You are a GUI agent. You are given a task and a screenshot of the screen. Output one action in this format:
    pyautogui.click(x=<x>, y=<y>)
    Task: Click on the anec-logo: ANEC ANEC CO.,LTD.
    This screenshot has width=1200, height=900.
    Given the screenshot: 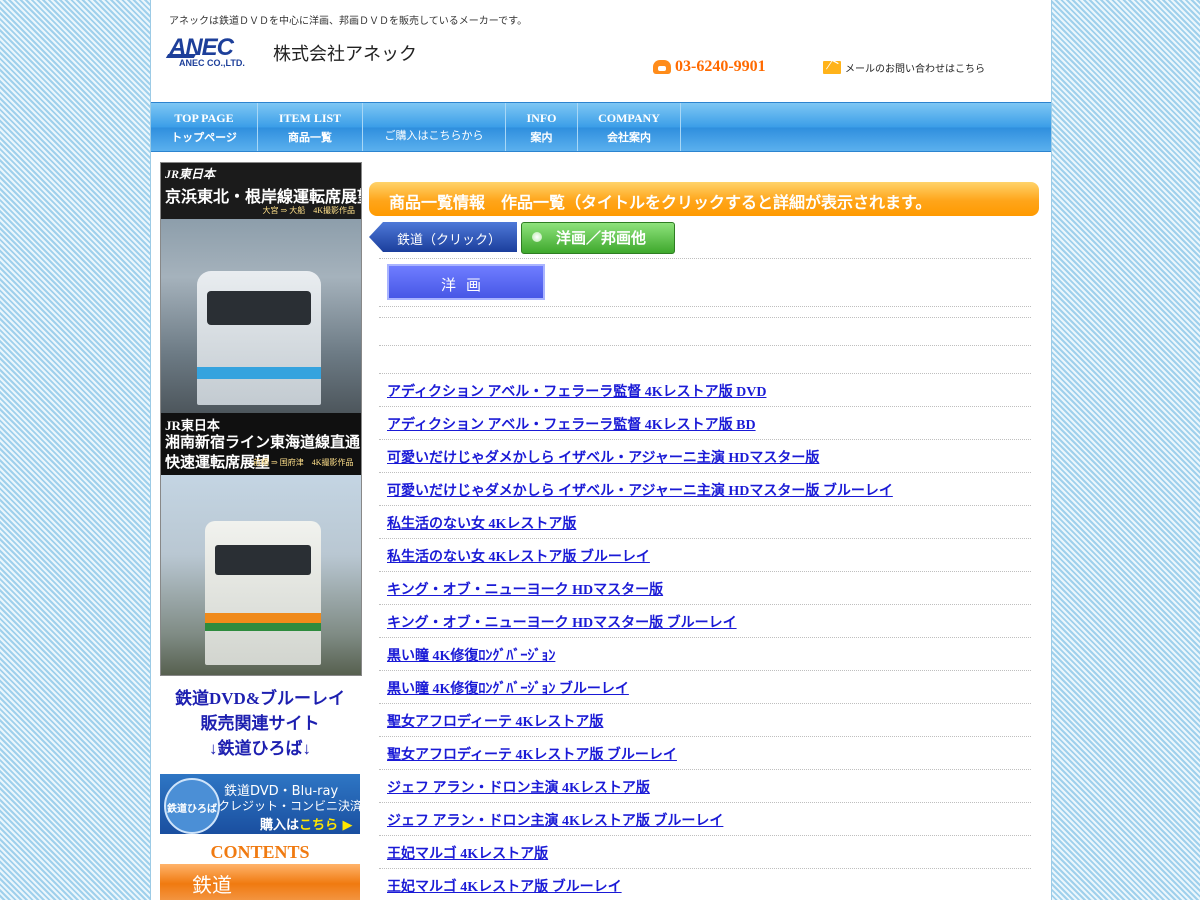 What is the action you would take?
    pyautogui.click(x=222, y=52)
    